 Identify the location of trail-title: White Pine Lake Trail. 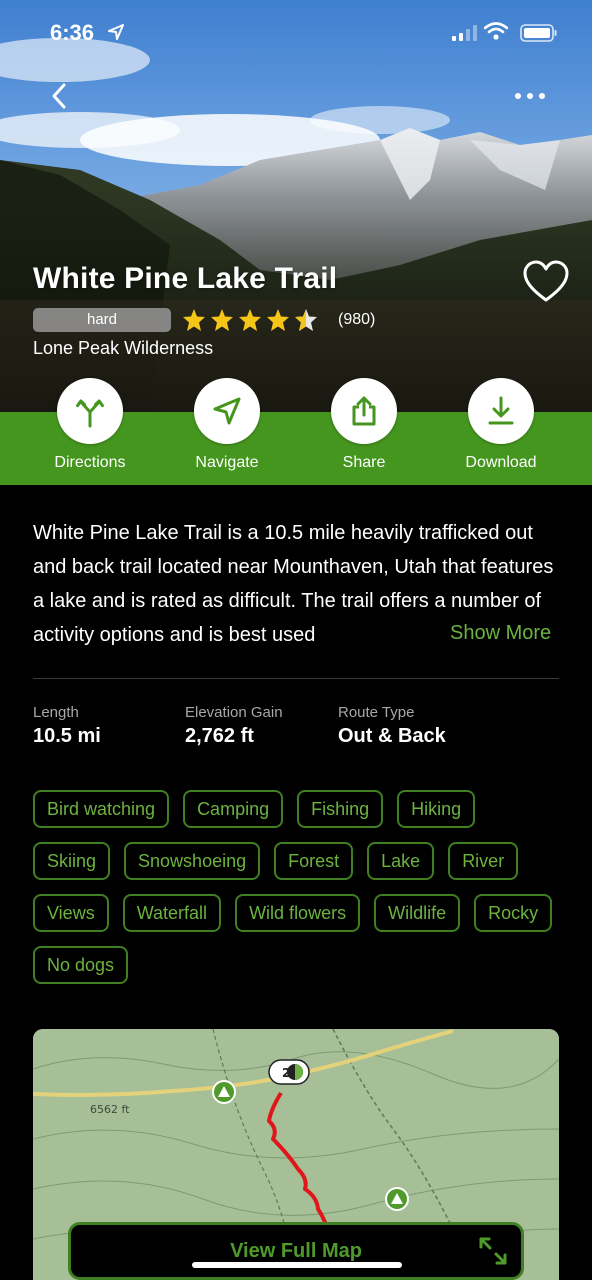
(185, 278).